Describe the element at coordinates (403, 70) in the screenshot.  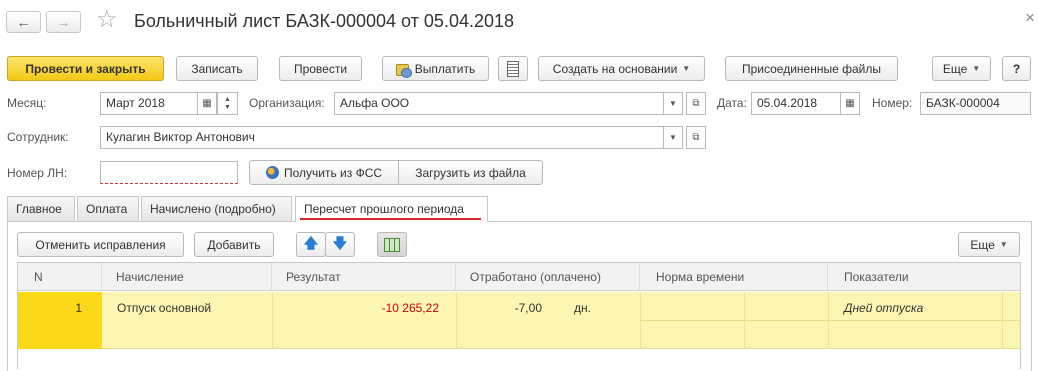
I see `money-icon` at that location.